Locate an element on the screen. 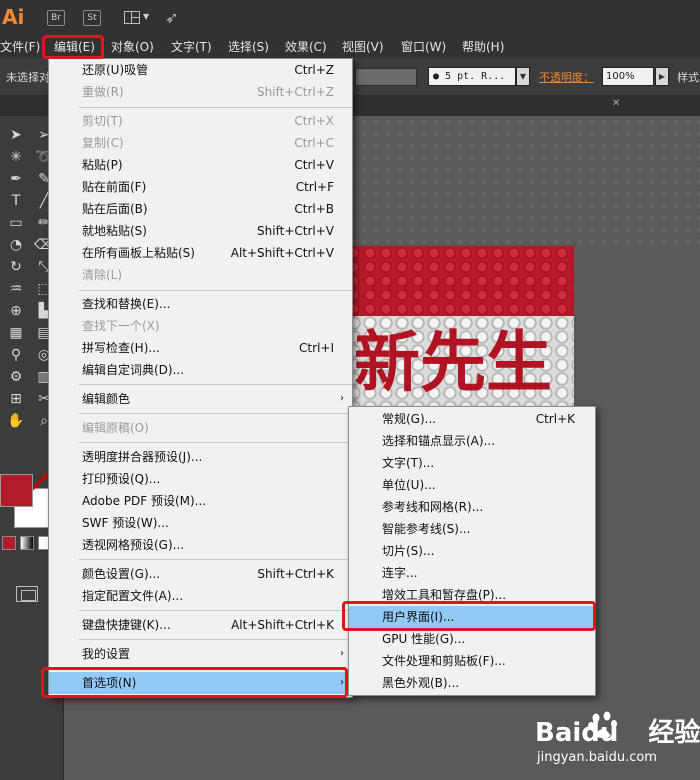 This screenshot has height=780, width=700. warp-tool-icon: ♒ is located at coordinates (16, 289).